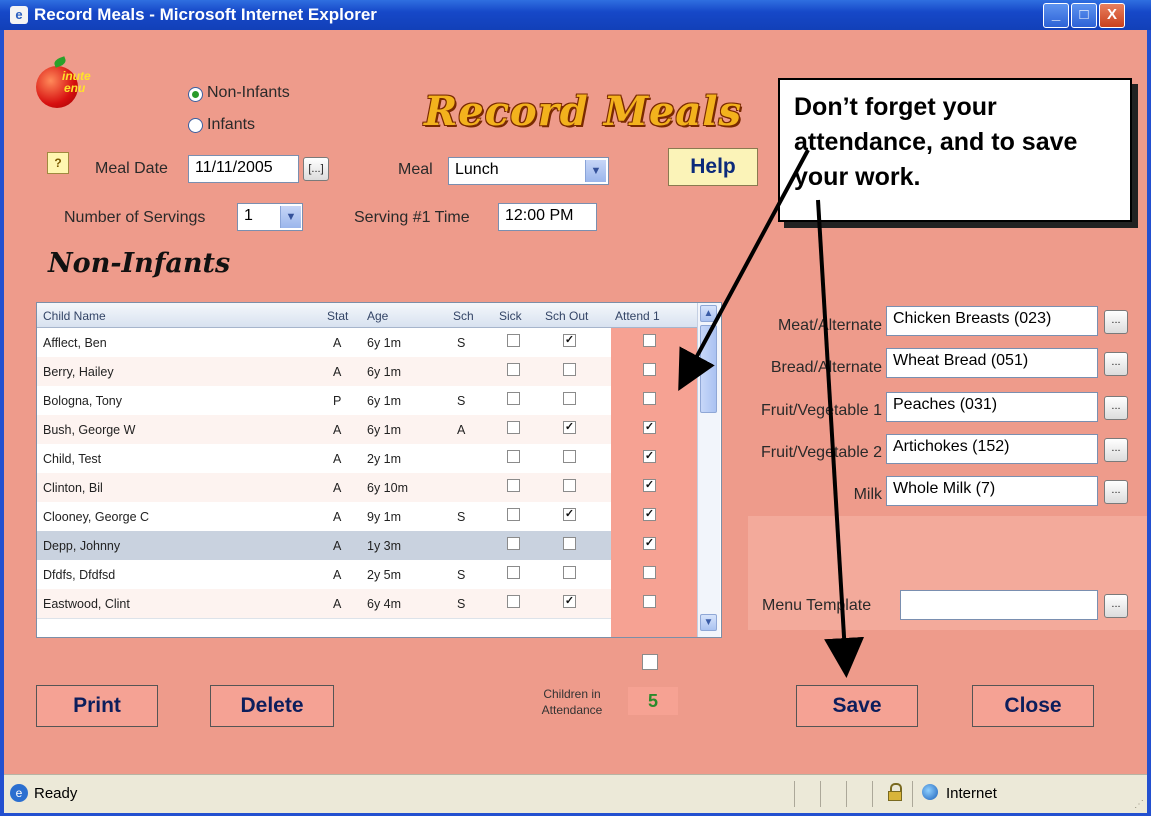 The image size is (1151, 816). What do you see at coordinates (895, 792) in the screenshot?
I see `lock-icon` at bounding box center [895, 792].